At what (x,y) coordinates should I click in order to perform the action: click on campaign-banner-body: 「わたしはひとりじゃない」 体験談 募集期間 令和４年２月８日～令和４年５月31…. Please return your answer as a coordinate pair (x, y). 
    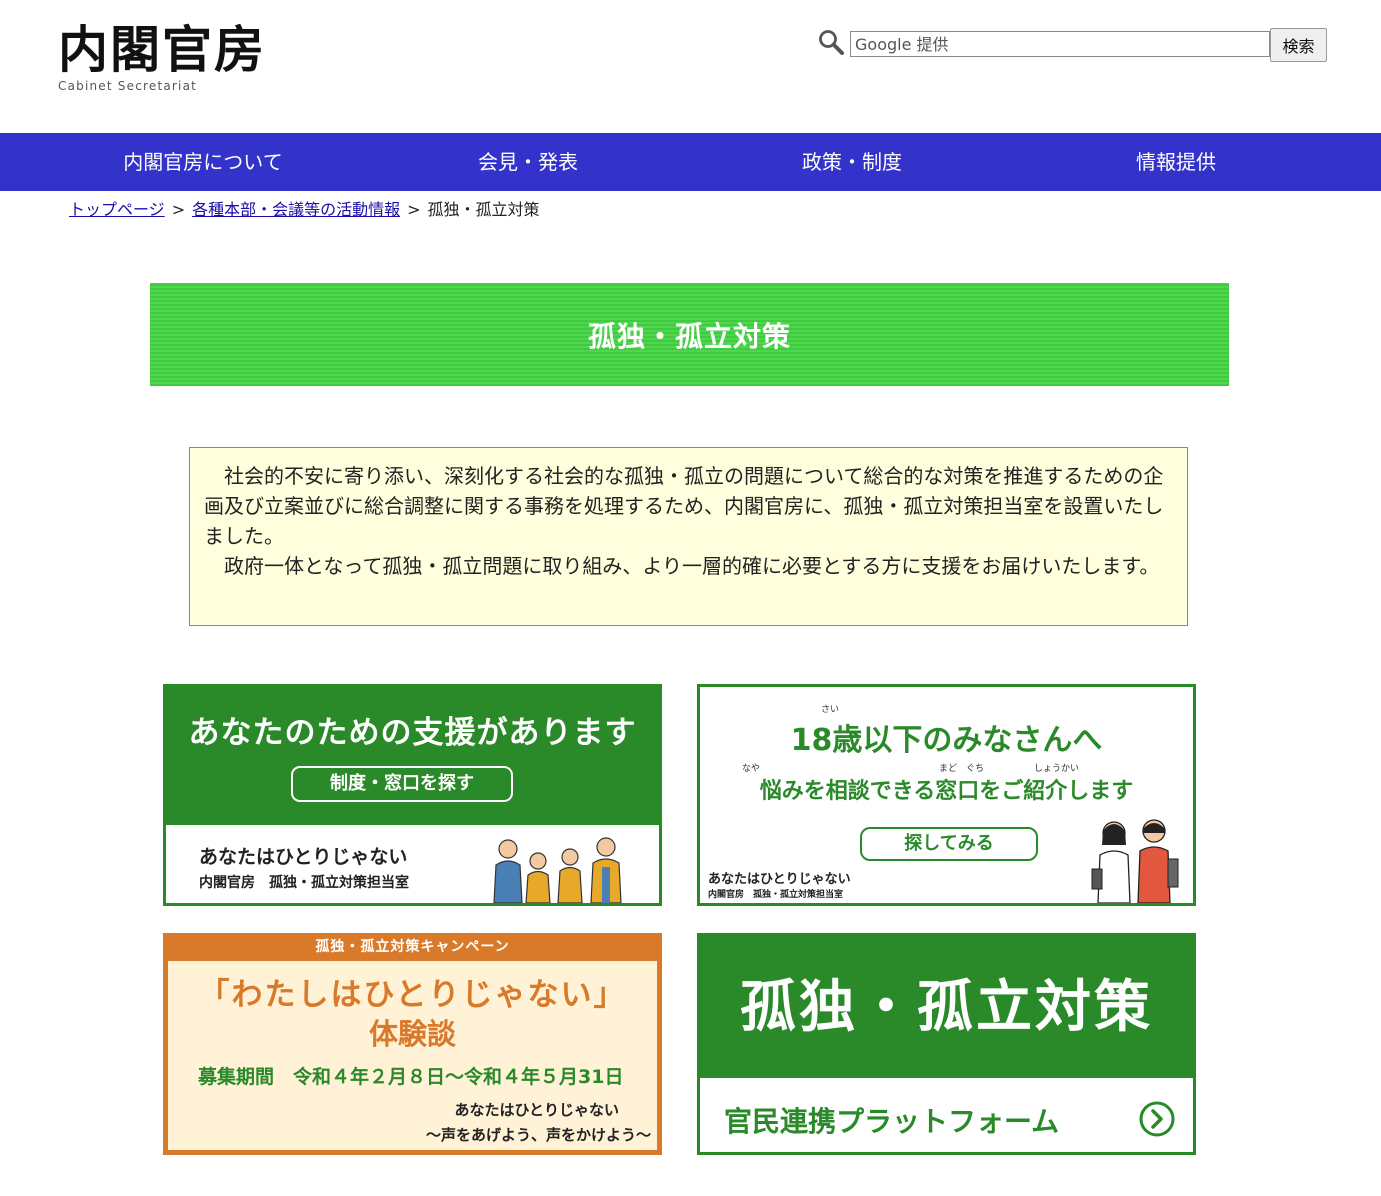
    Looking at the image, I should click on (412, 1055).